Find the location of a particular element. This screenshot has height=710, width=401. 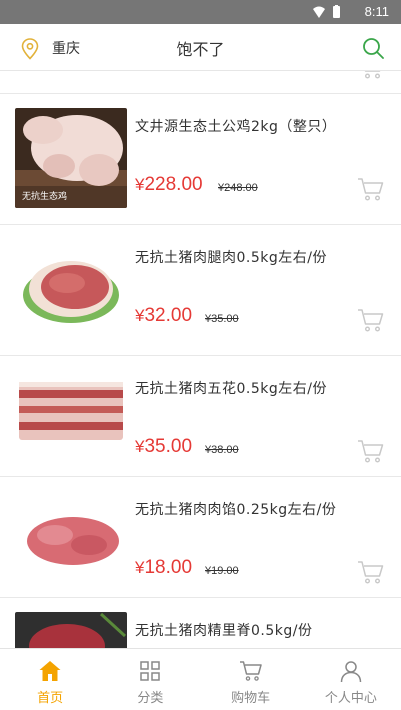

list-item: 无抗土猪肉精里脊0.5kg/份 is located at coordinates (200, 623).